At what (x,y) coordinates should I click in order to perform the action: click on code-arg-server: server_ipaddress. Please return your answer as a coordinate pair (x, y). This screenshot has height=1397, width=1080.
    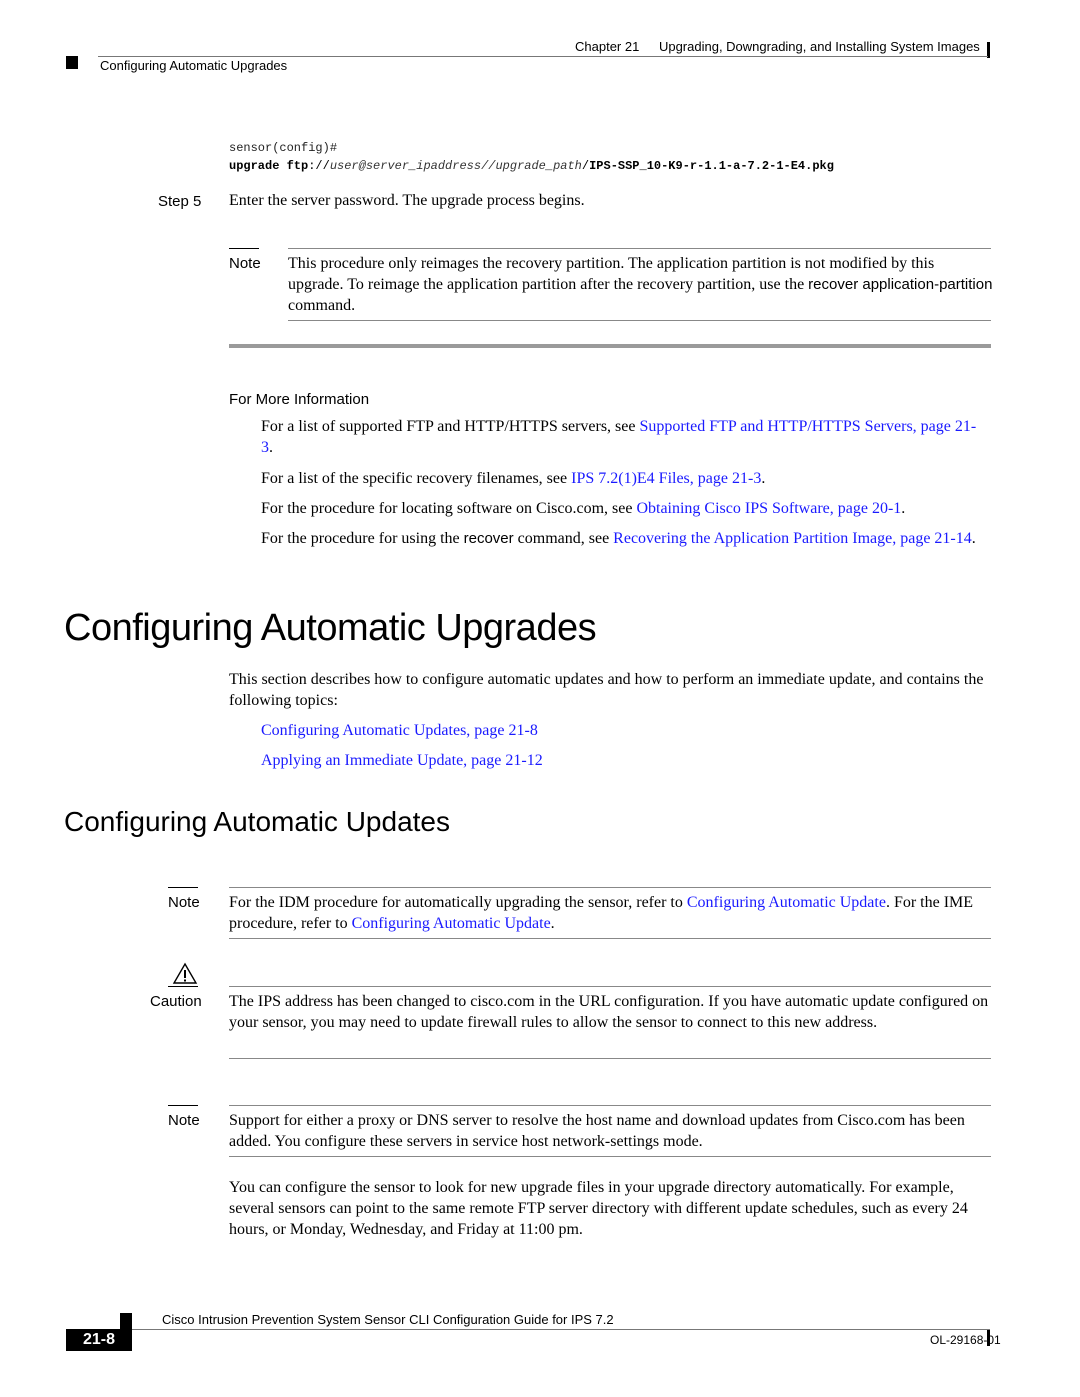
    Looking at the image, I should click on (423, 166).